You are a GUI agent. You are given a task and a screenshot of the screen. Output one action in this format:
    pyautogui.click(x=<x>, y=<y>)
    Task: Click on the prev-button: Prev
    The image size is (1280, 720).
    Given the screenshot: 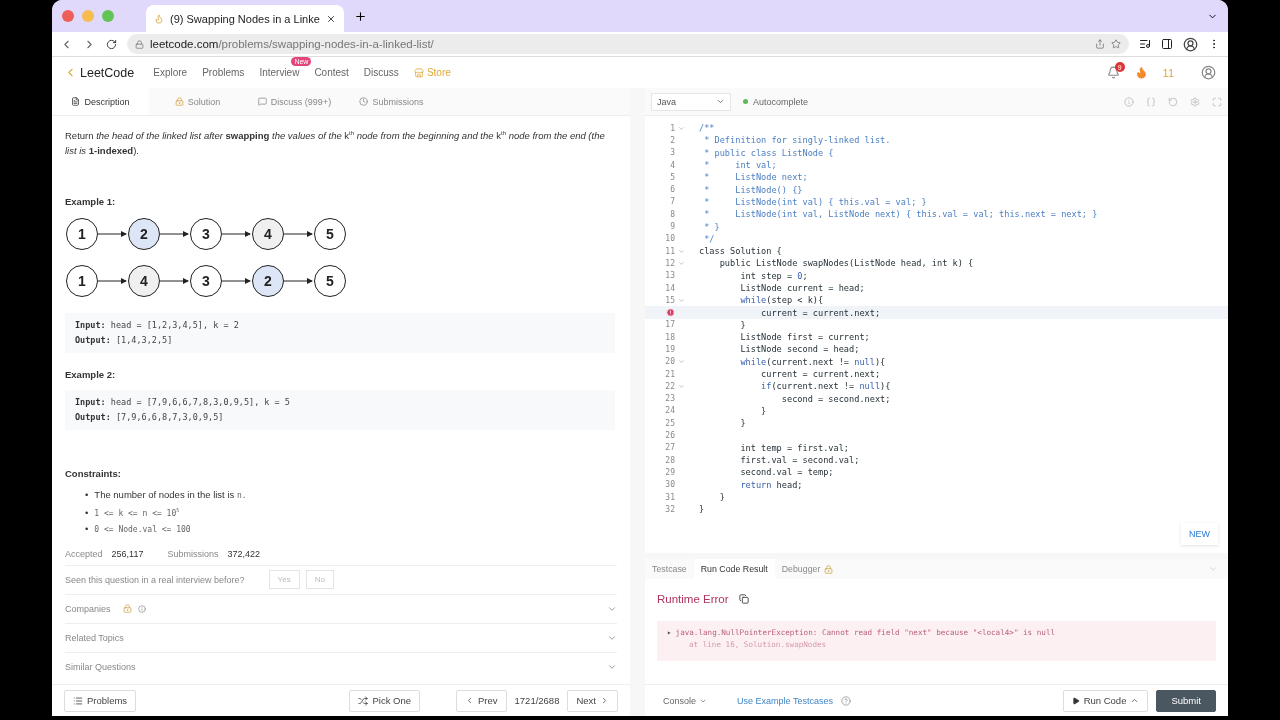 What is the action you would take?
    pyautogui.click(x=481, y=700)
    